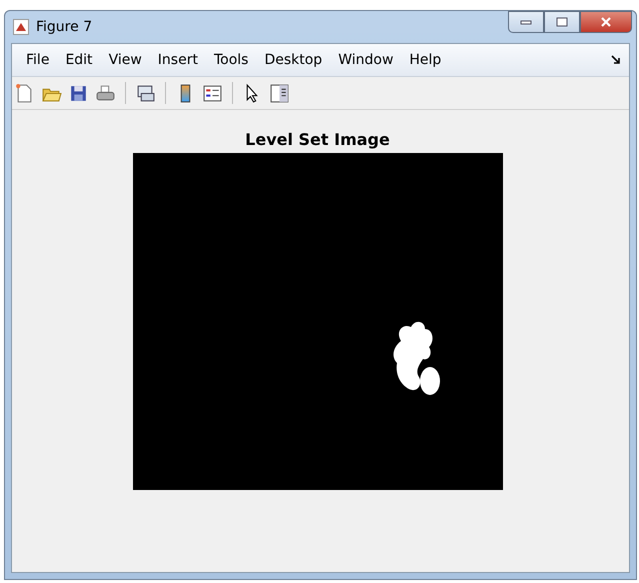 The image size is (639, 583). I want to click on maximize-icon, so click(562, 22).